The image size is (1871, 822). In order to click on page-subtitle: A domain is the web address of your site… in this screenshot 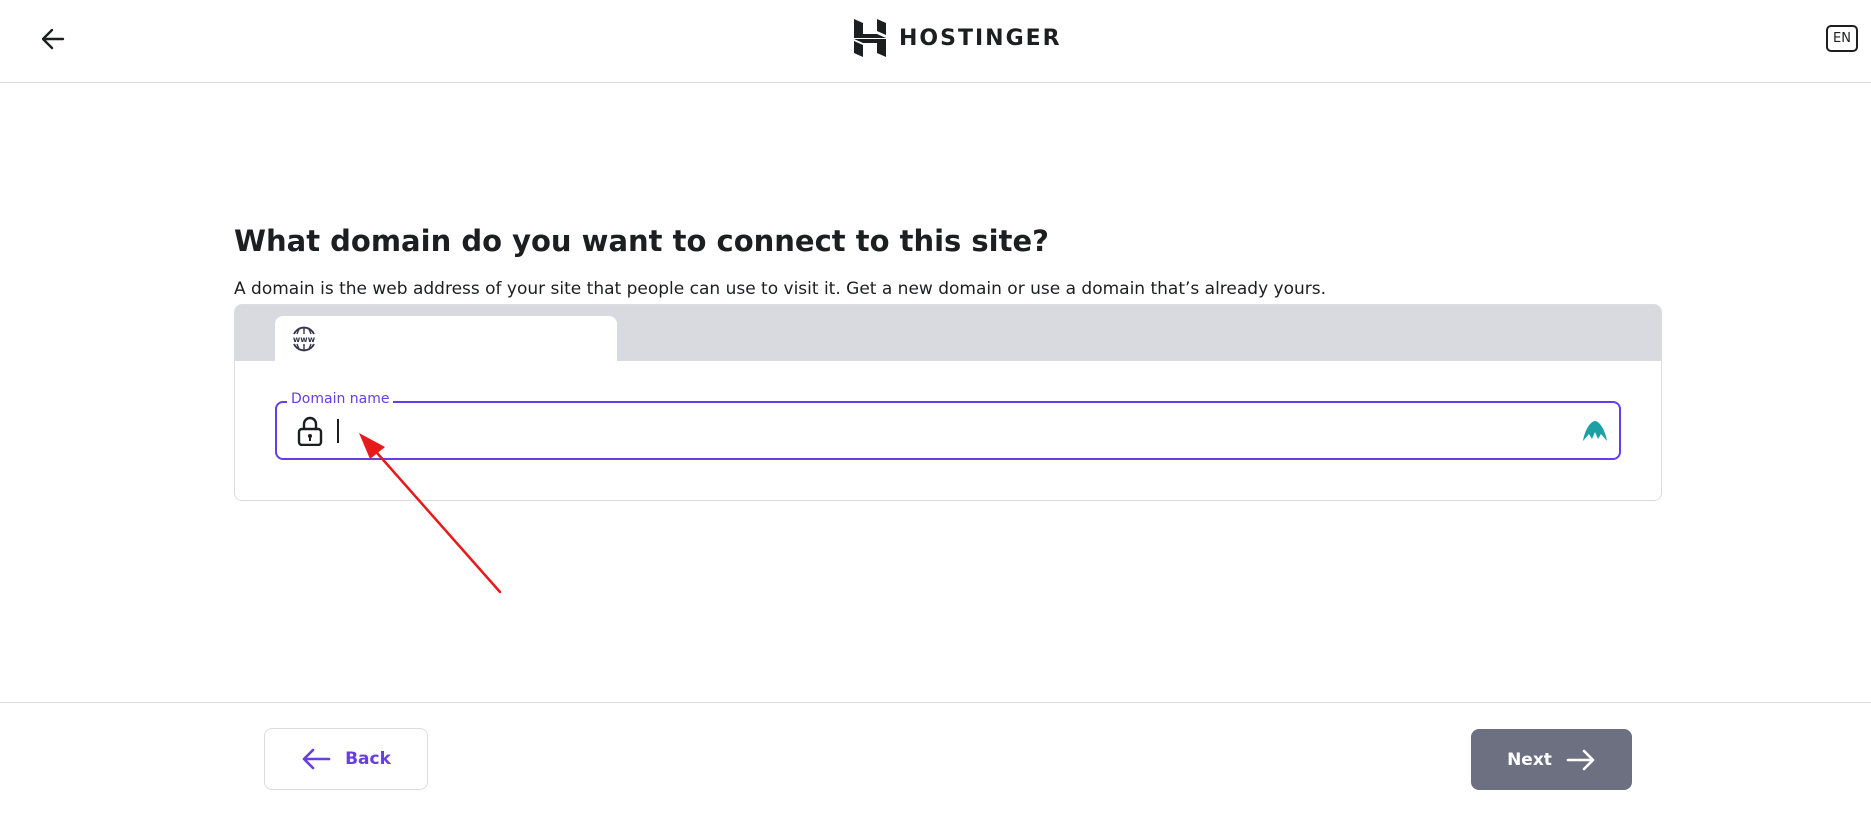, I will do `click(780, 289)`.